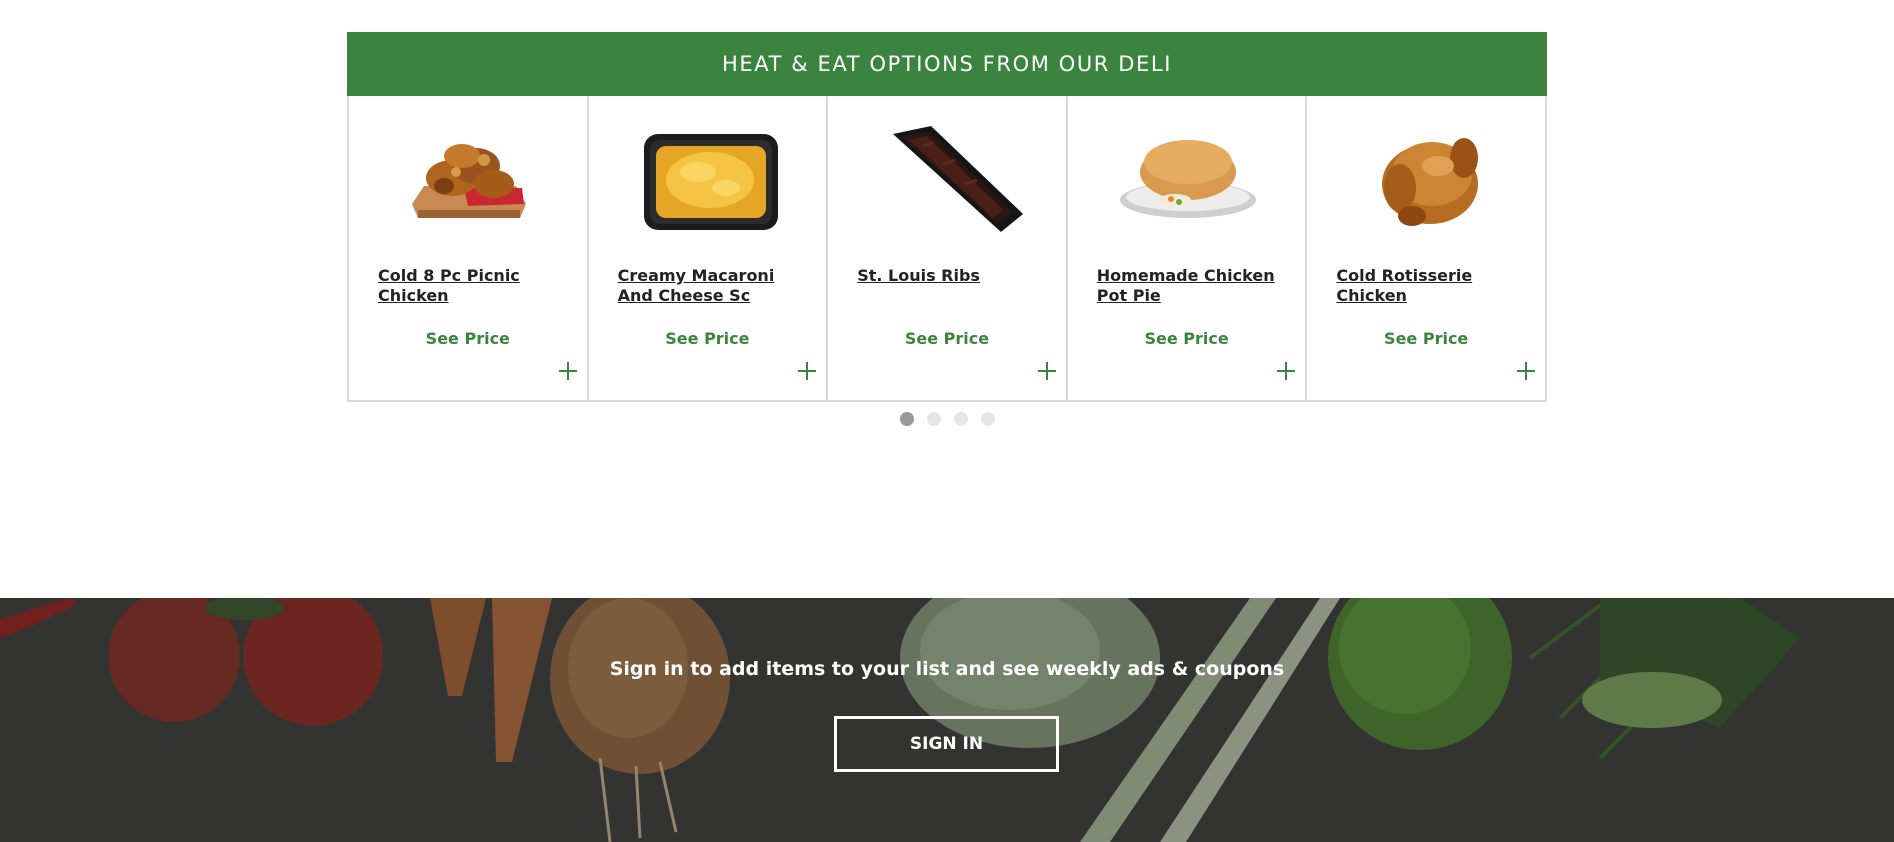 The image size is (1894, 842). I want to click on product-image-pot-pie, so click(1188, 176).